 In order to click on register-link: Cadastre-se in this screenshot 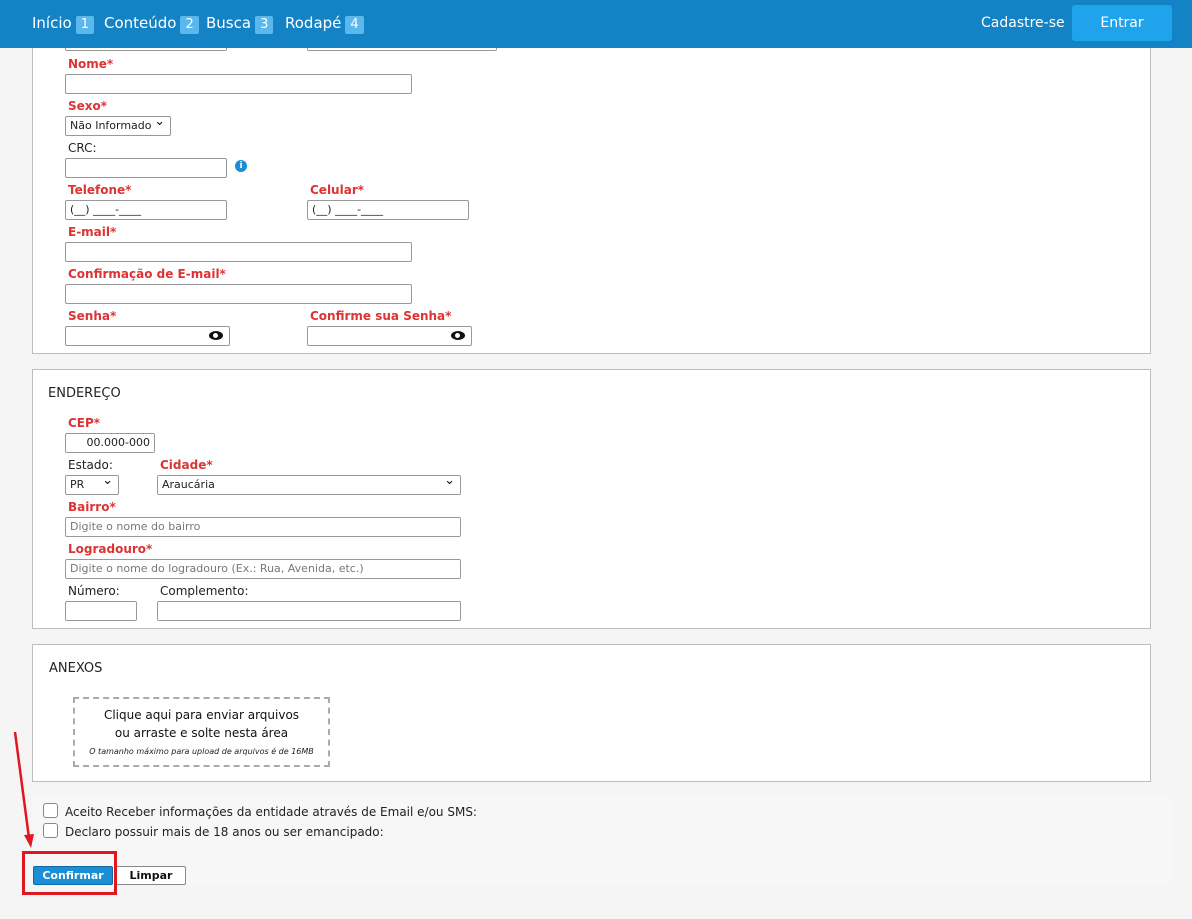, I will do `click(1023, 23)`.